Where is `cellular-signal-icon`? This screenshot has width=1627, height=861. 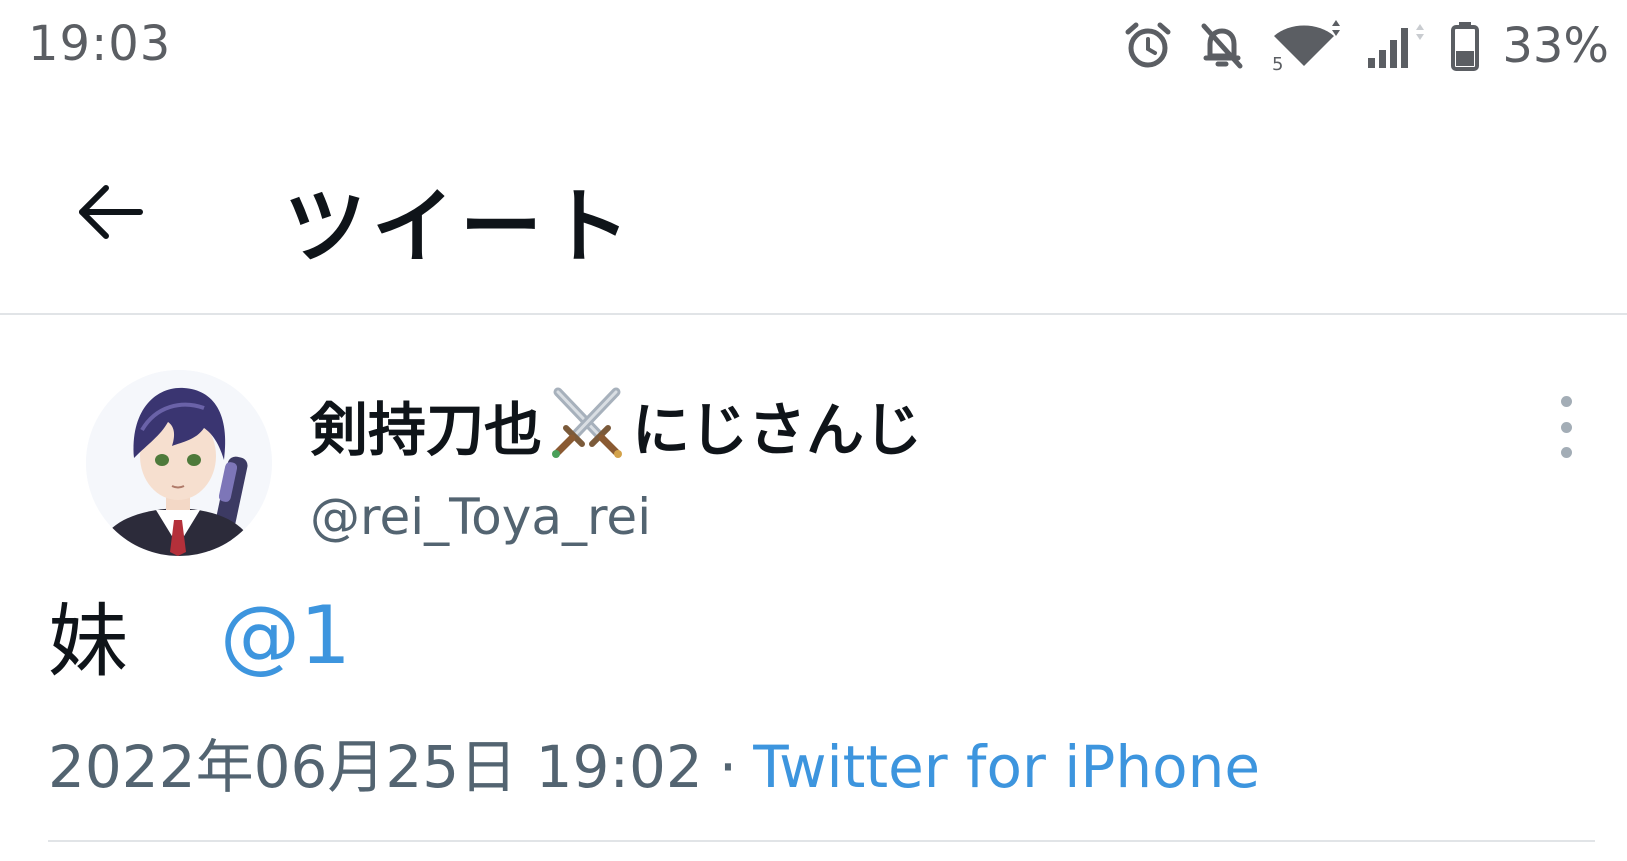 cellular-signal-icon is located at coordinates (1396, 46).